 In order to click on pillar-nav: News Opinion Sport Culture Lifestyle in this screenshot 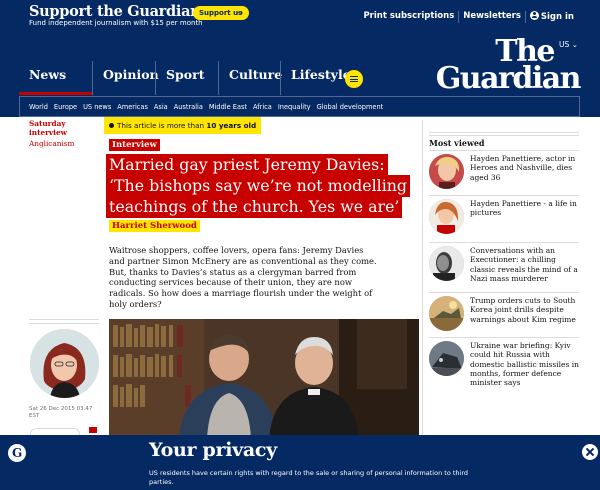, I will do `click(186, 78)`.